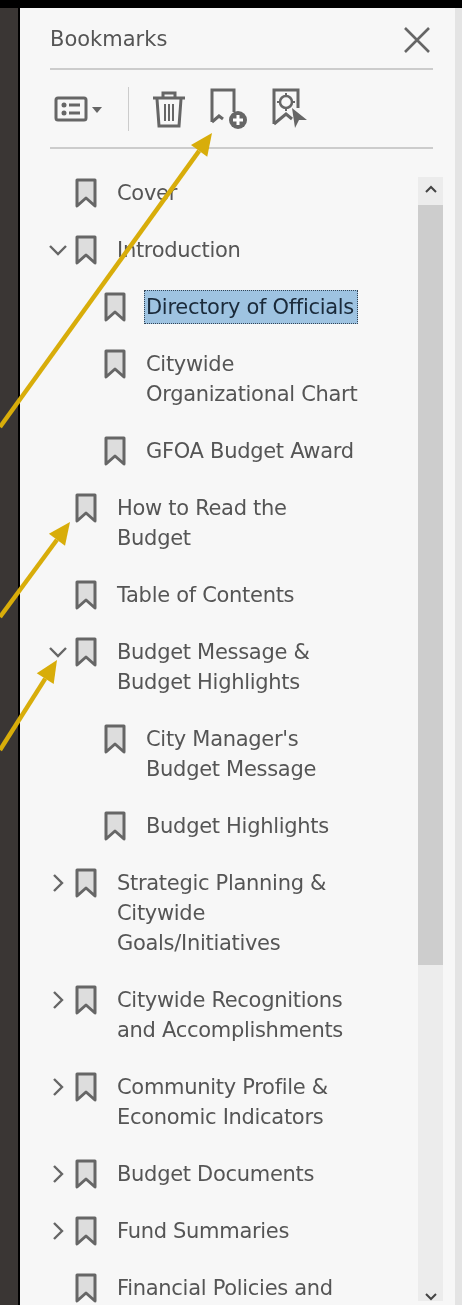  Describe the element at coordinates (290, 108) in the screenshot. I see `find-bookmark-icon` at that location.